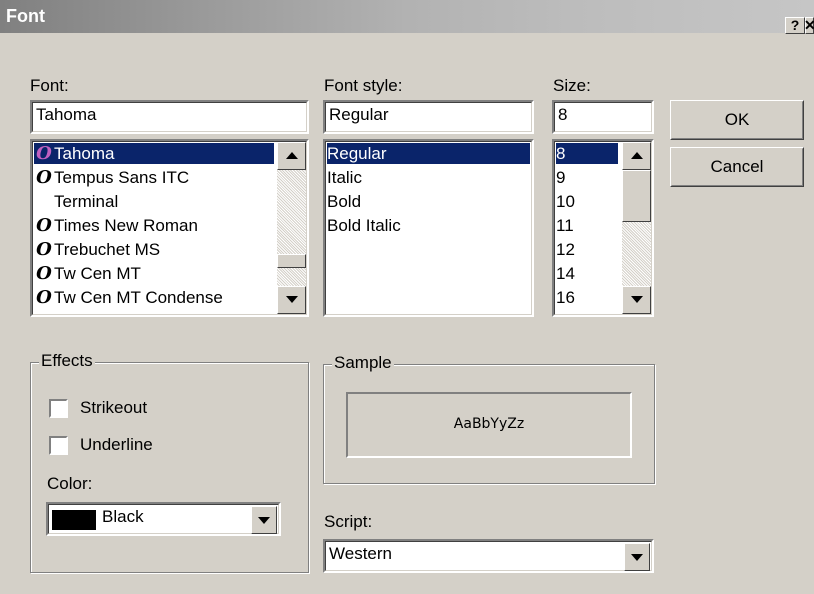 Image resolution: width=814 pixels, height=594 pixels. What do you see at coordinates (636, 228) in the screenshot?
I see `size-list-scrollbar` at bounding box center [636, 228].